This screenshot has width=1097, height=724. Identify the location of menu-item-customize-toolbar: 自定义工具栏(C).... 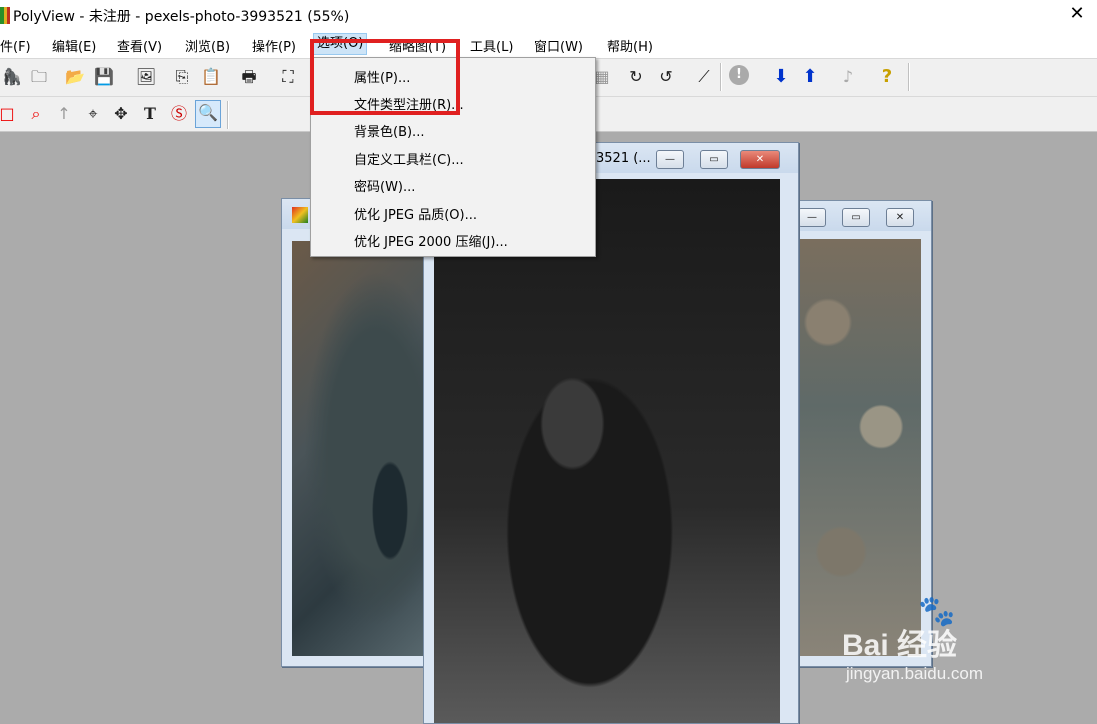
(409, 158).